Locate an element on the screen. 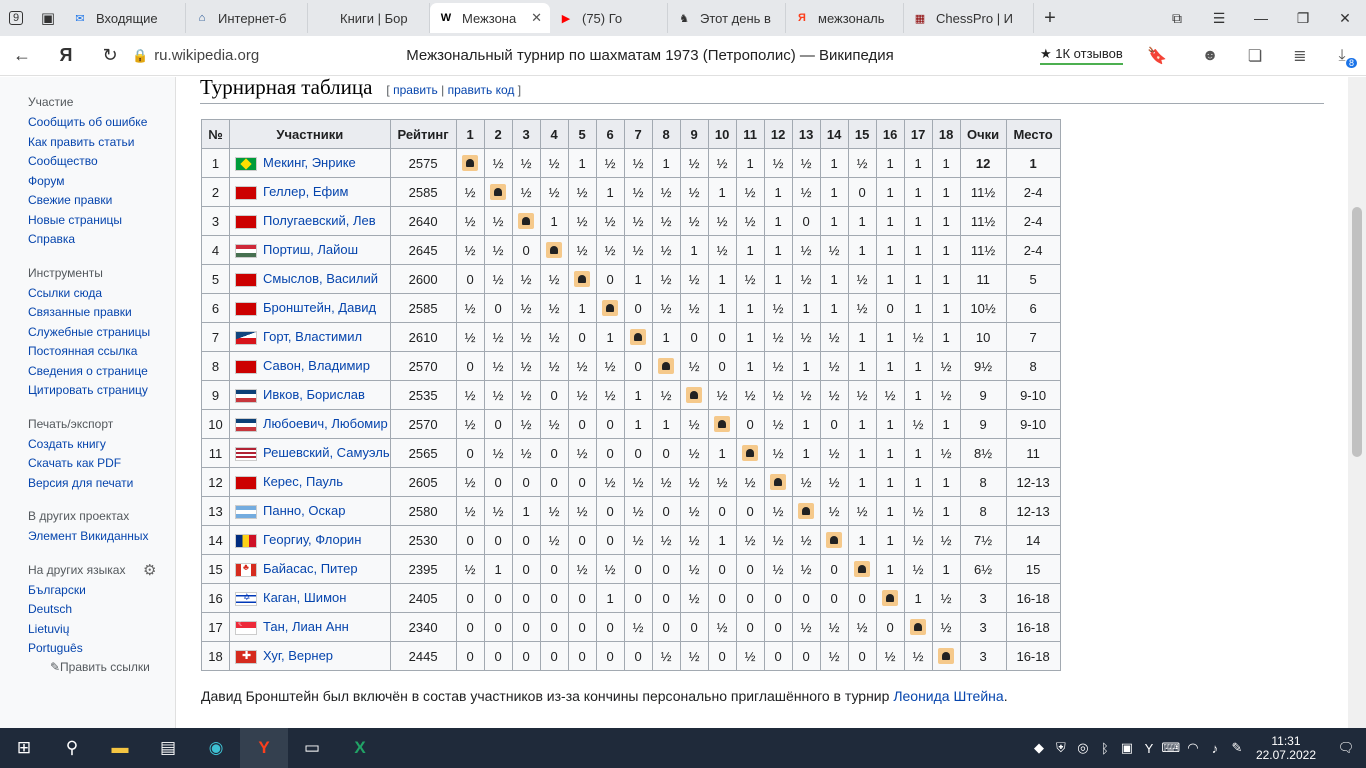 This screenshot has width=1366, height=768. new-tab-button: + is located at coordinates (1050, 18).